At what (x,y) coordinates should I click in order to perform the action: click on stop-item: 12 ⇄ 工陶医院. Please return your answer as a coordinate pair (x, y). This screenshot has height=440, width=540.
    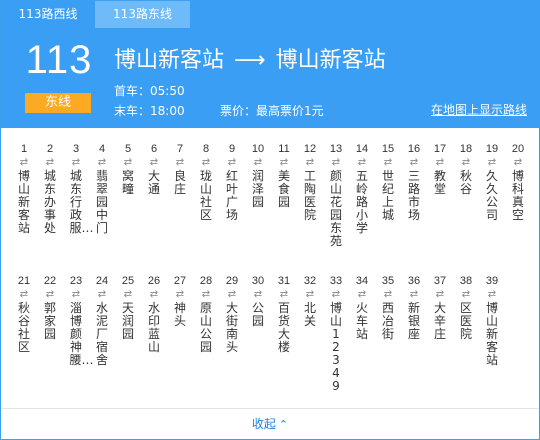
    Looking at the image, I should click on (310, 182).